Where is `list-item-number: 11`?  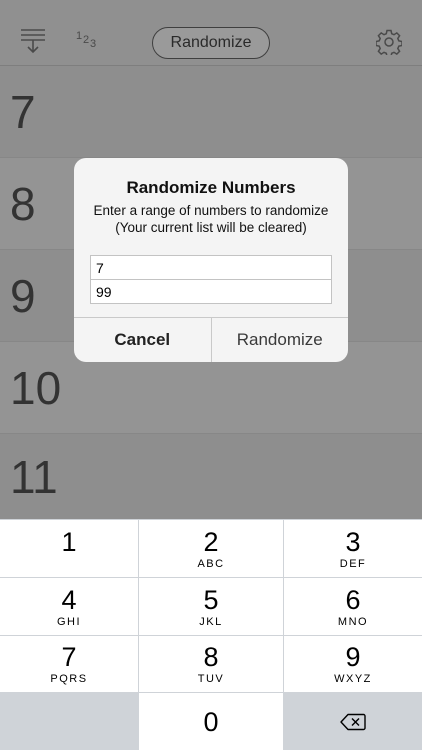 list-item-number: 11 is located at coordinates (34, 476).